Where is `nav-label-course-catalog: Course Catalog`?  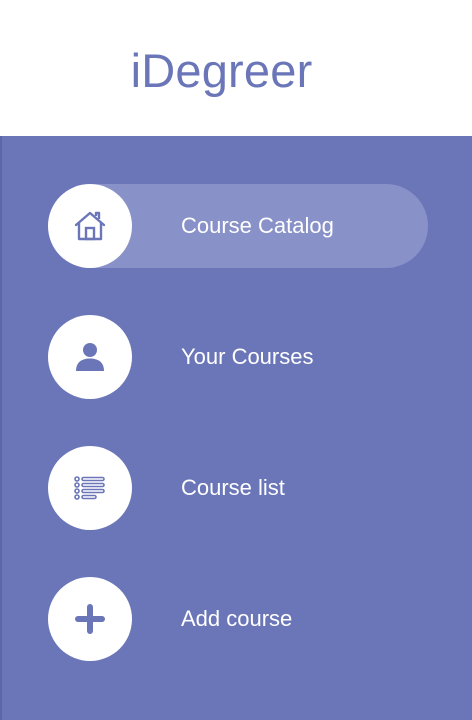
nav-label-course-catalog: Course Catalog is located at coordinates (257, 225).